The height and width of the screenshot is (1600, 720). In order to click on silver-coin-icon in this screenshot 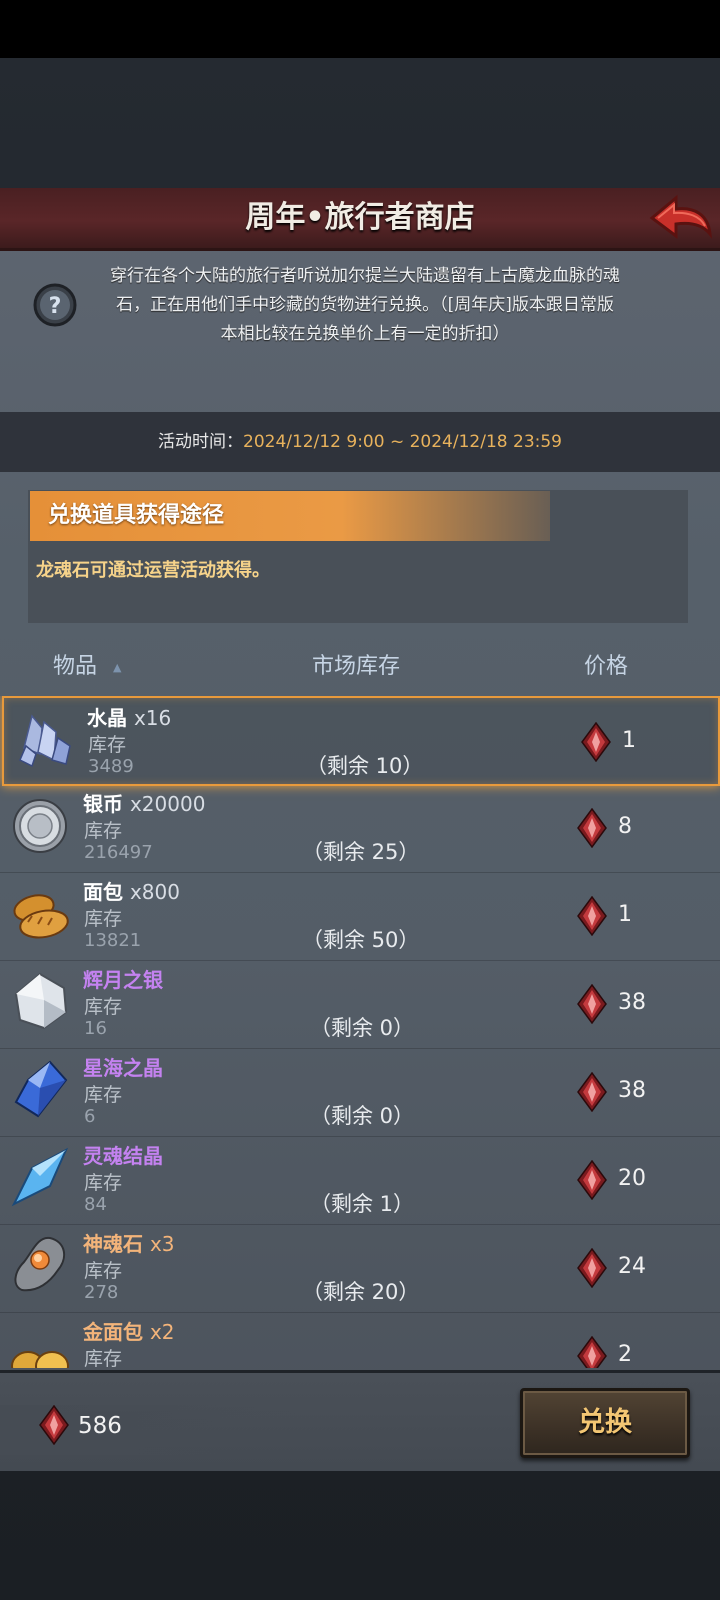, I will do `click(40, 826)`.